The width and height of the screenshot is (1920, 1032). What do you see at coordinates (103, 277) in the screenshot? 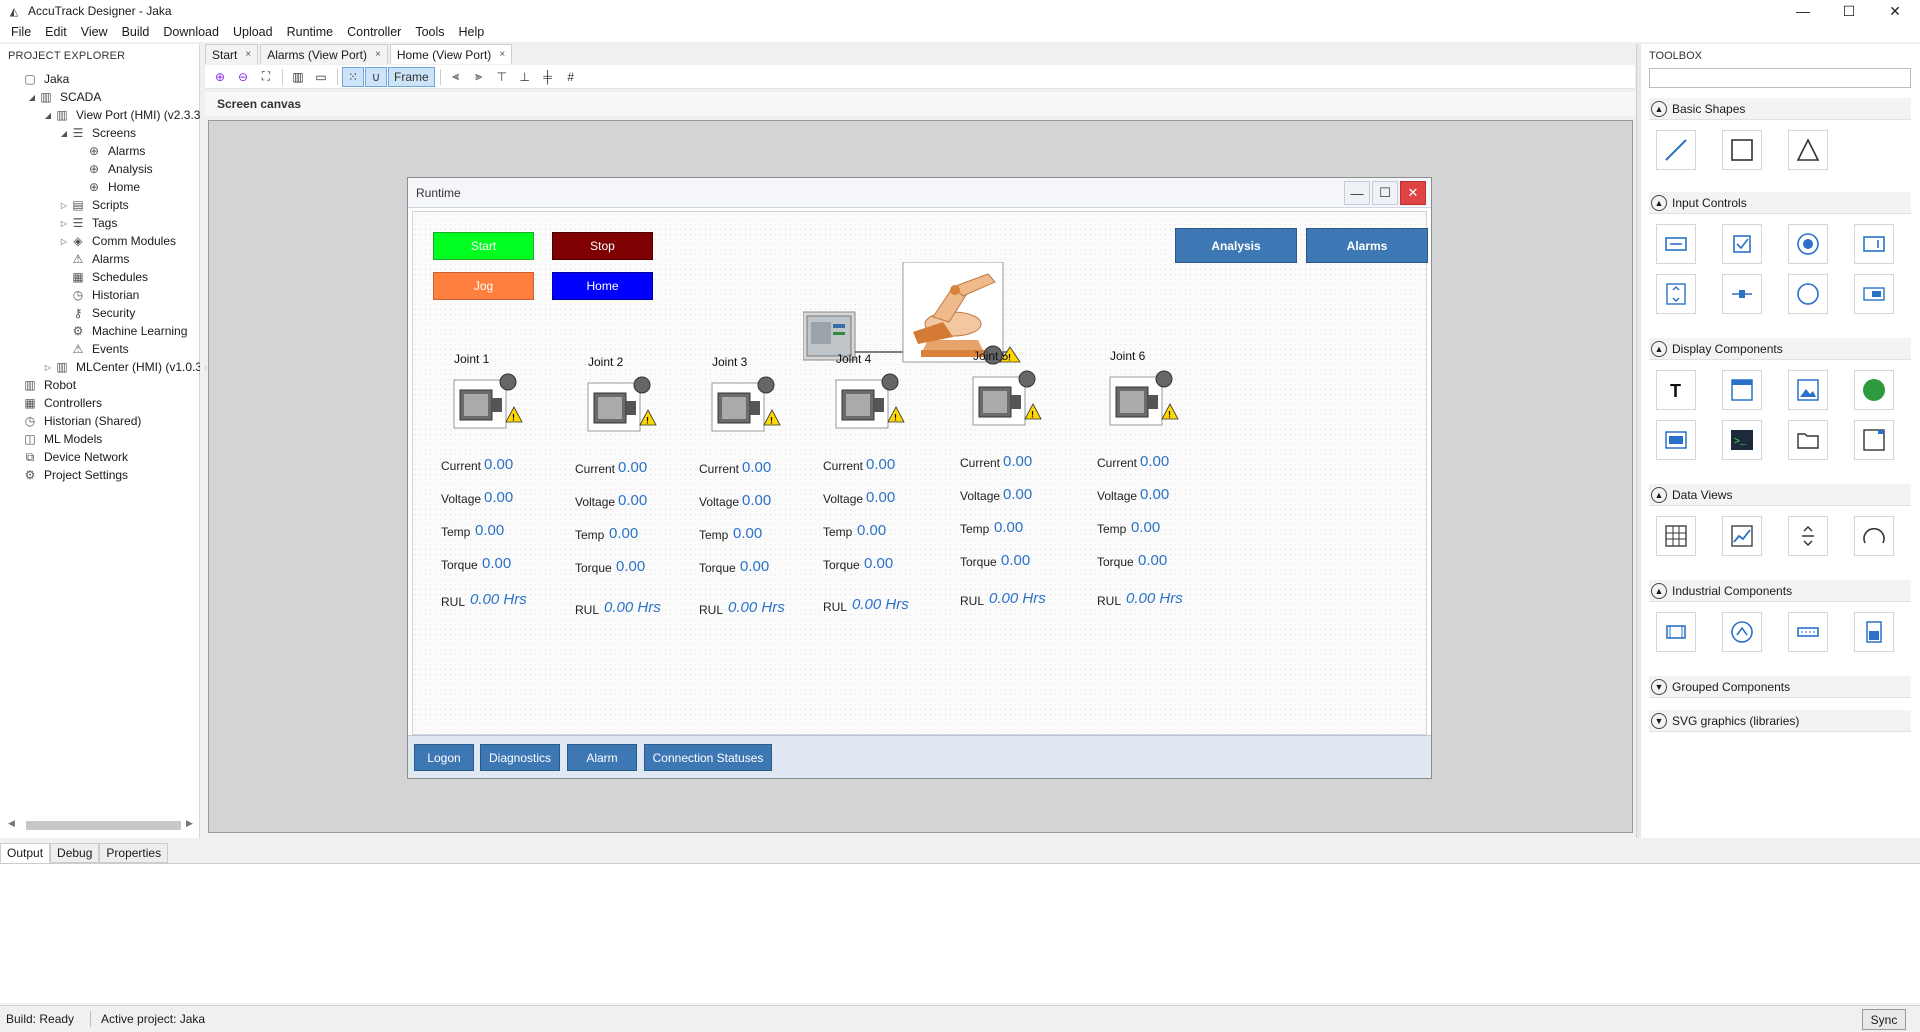
I see `tree-item: ▦ Schedules` at bounding box center [103, 277].